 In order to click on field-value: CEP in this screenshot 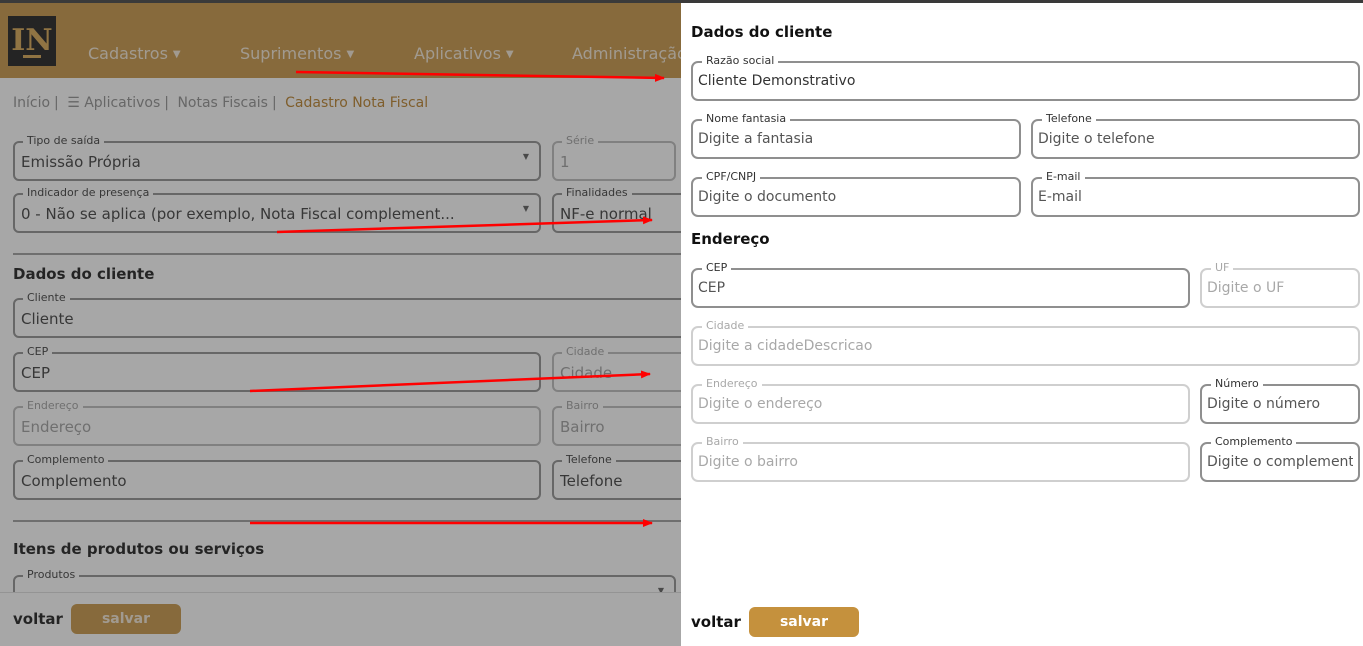, I will do `click(35, 373)`.